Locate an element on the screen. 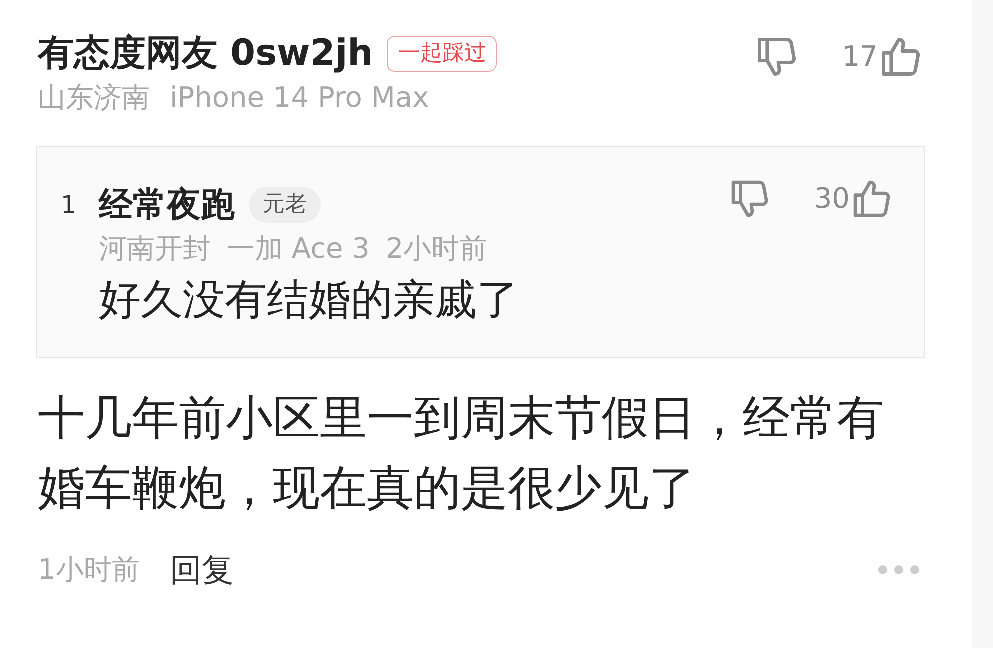  location-text: 山东济南 is located at coordinates (94, 98).